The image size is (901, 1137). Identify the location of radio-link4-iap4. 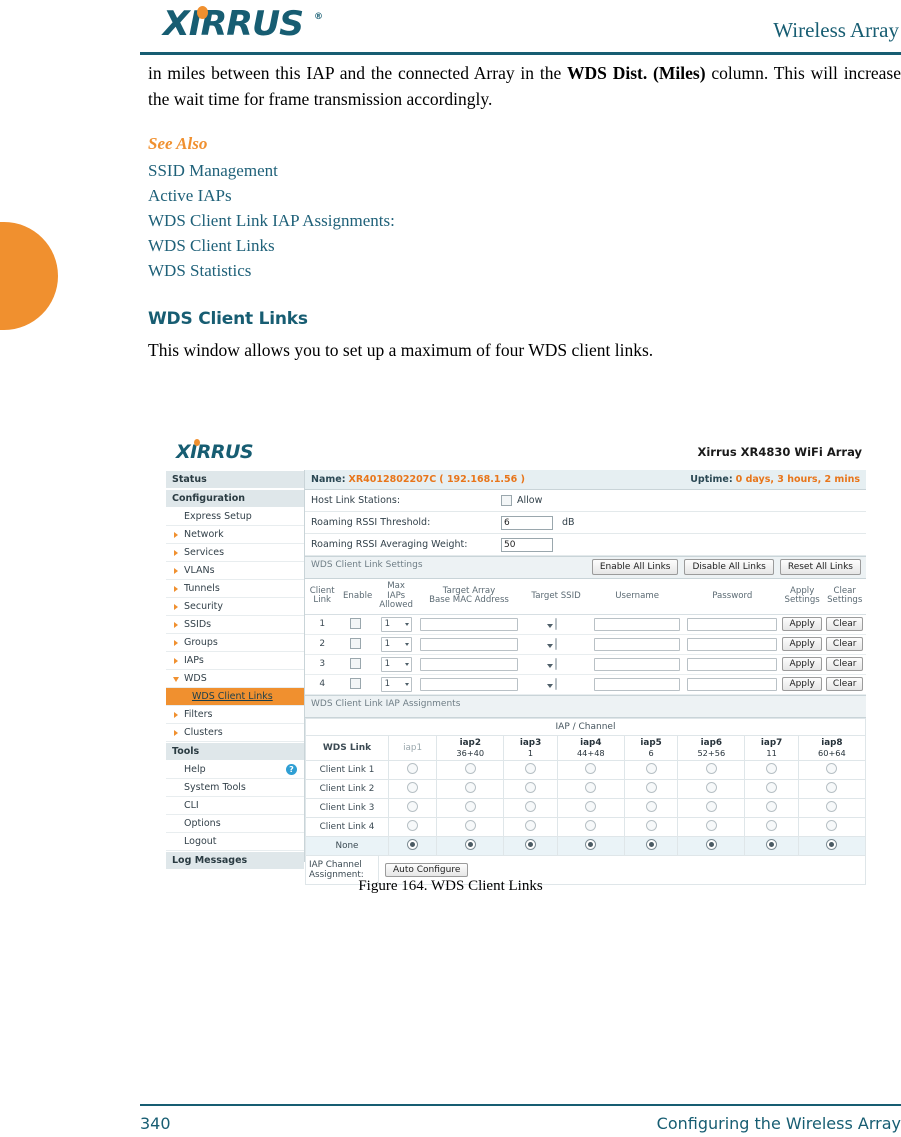
(591, 825).